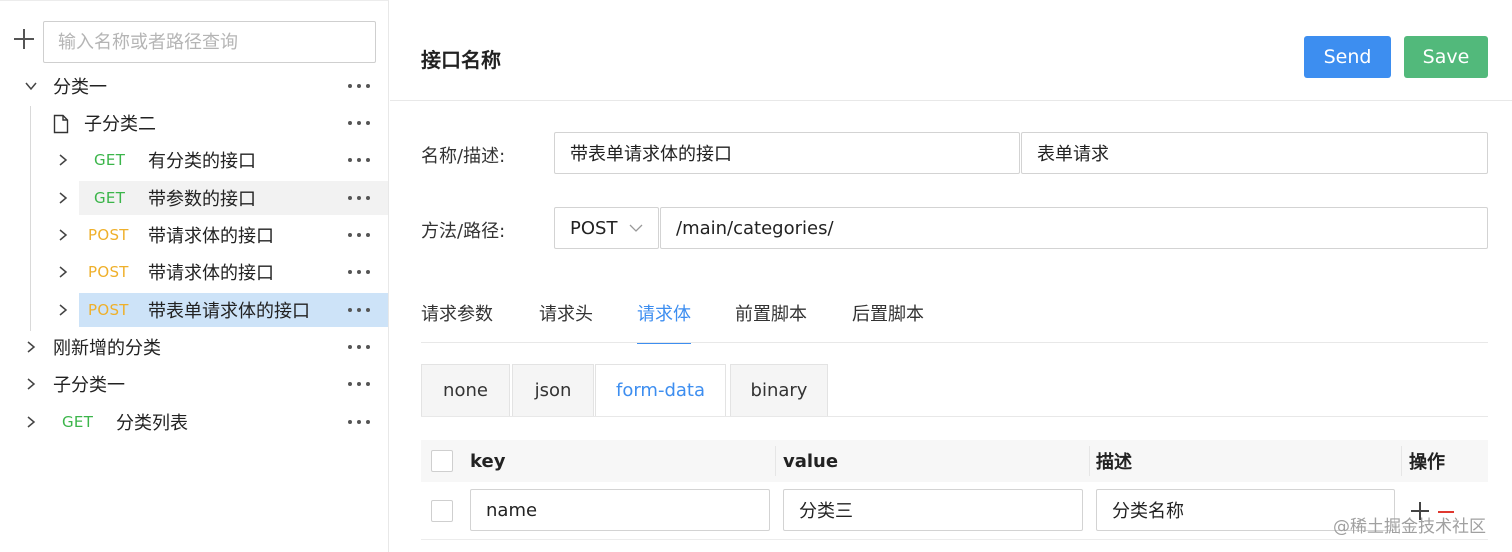 The width and height of the screenshot is (1512, 552). Describe the element at coordinates (194, 123) in the screenshot. I see `tree-item-subcategory: 子分类二` at that location.